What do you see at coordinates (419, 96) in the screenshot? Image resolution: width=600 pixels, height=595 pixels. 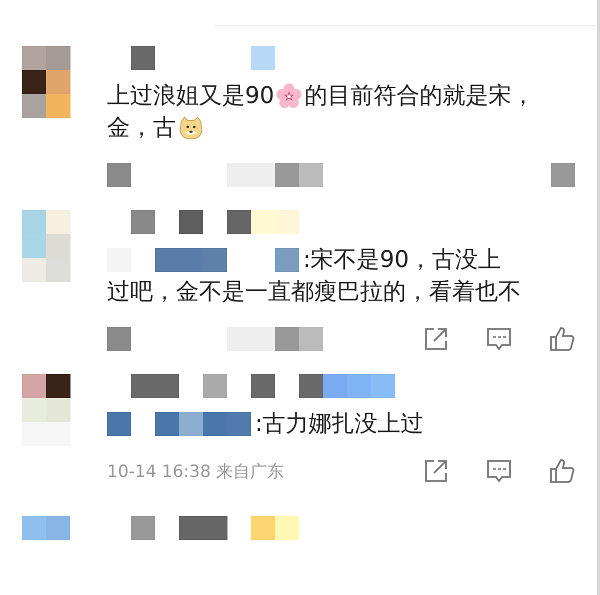 I see `comment-text: 的目前符合的就是宋，` at bounding box center [419, 96].